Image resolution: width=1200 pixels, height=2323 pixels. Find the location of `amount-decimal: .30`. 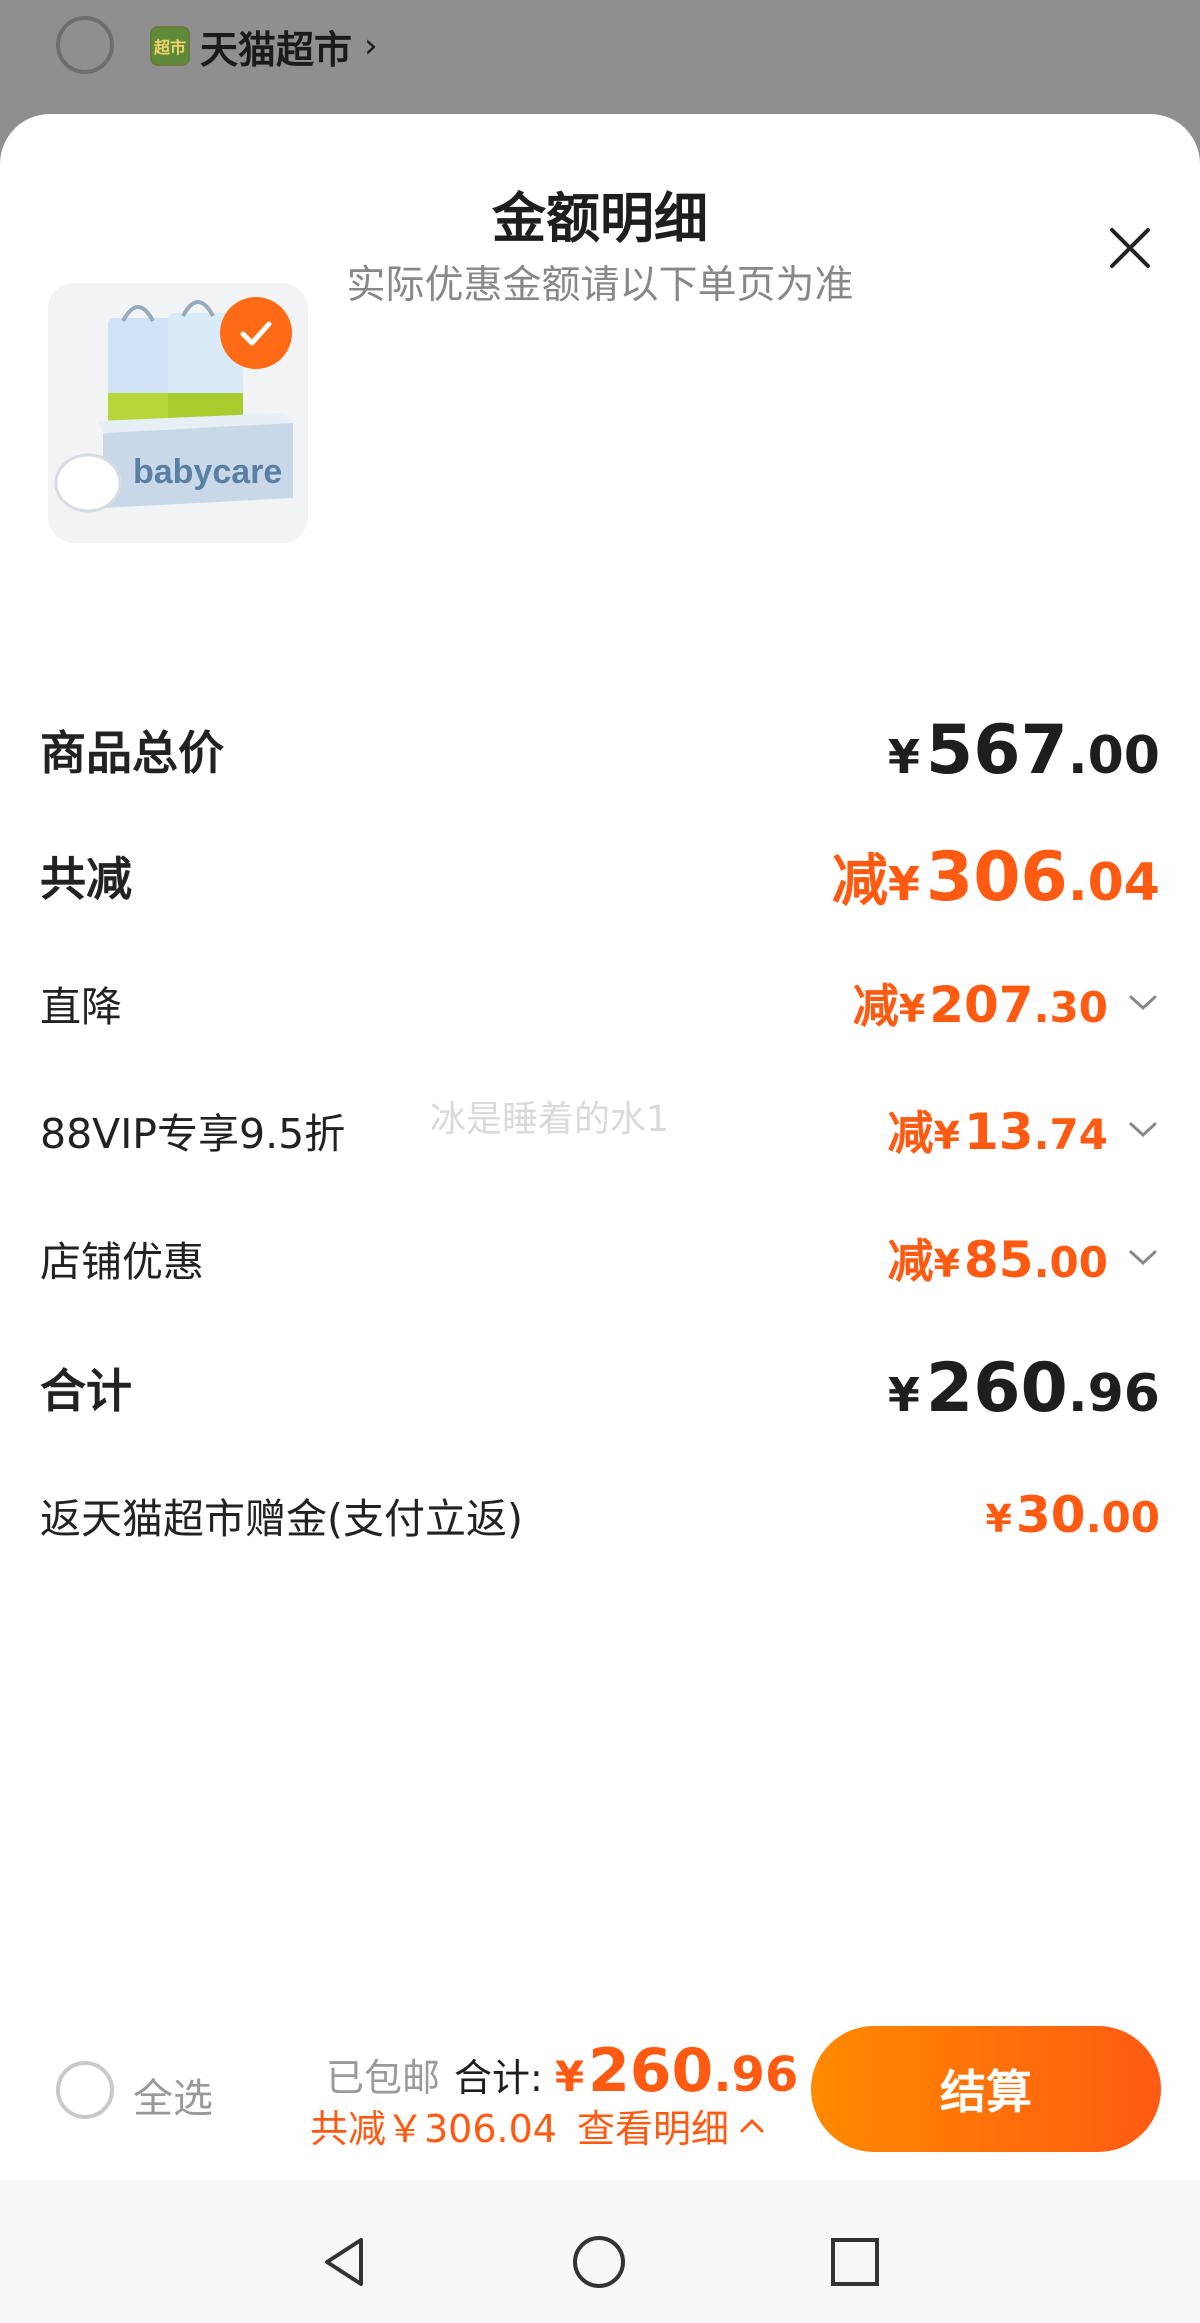

amount-decimal: .30 is located at coordinates (1070, 1007).